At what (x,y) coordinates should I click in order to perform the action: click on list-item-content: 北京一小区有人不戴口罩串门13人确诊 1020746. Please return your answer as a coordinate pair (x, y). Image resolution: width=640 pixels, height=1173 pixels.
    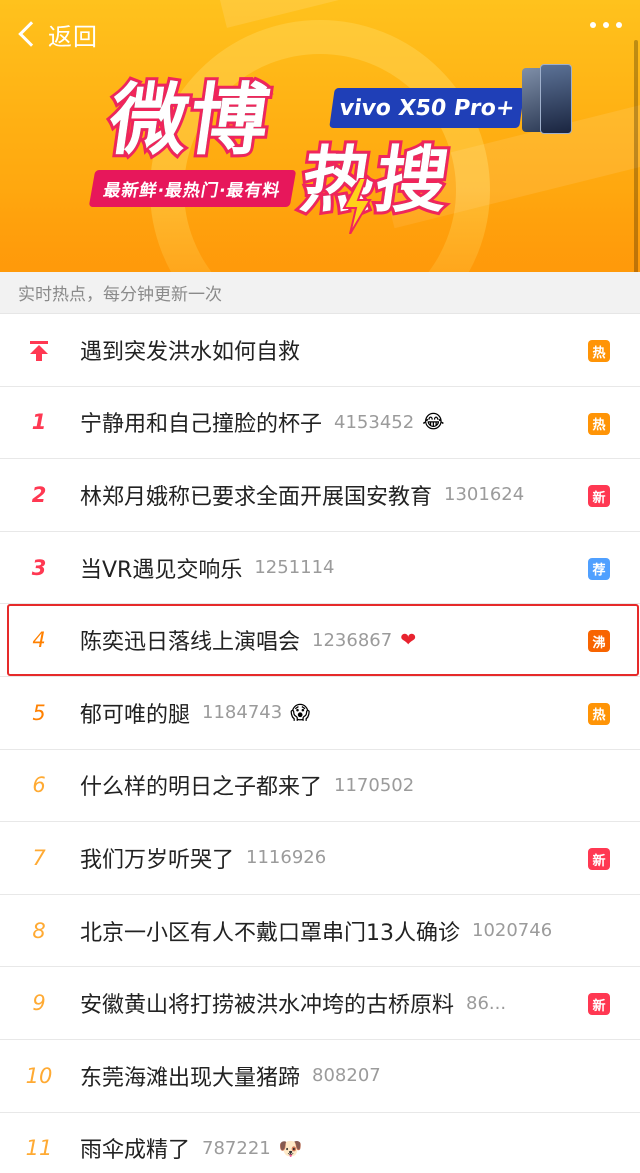
    Looking at the image, I should click on (330, 931).